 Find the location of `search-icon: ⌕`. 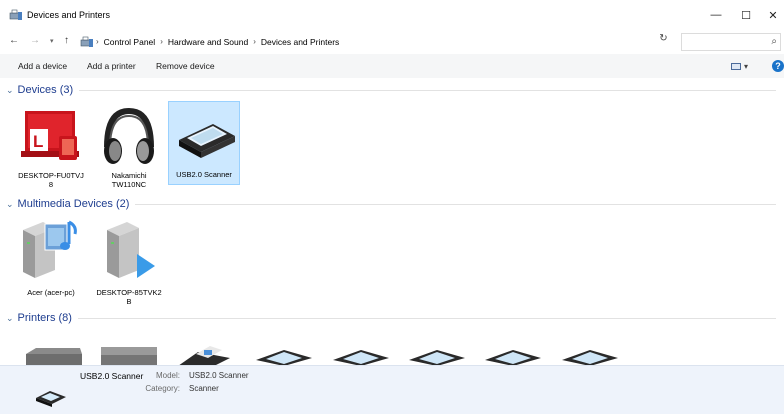

search-icon: ⌕ is located at coordinates (774, 41).